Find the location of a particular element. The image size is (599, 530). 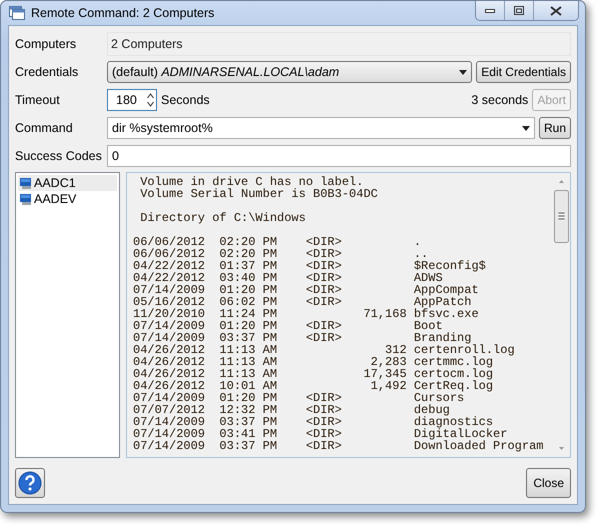

output-line: 04/22/2012 03:40 PM <DIR> ADWS is located at coordinates (288, 278).